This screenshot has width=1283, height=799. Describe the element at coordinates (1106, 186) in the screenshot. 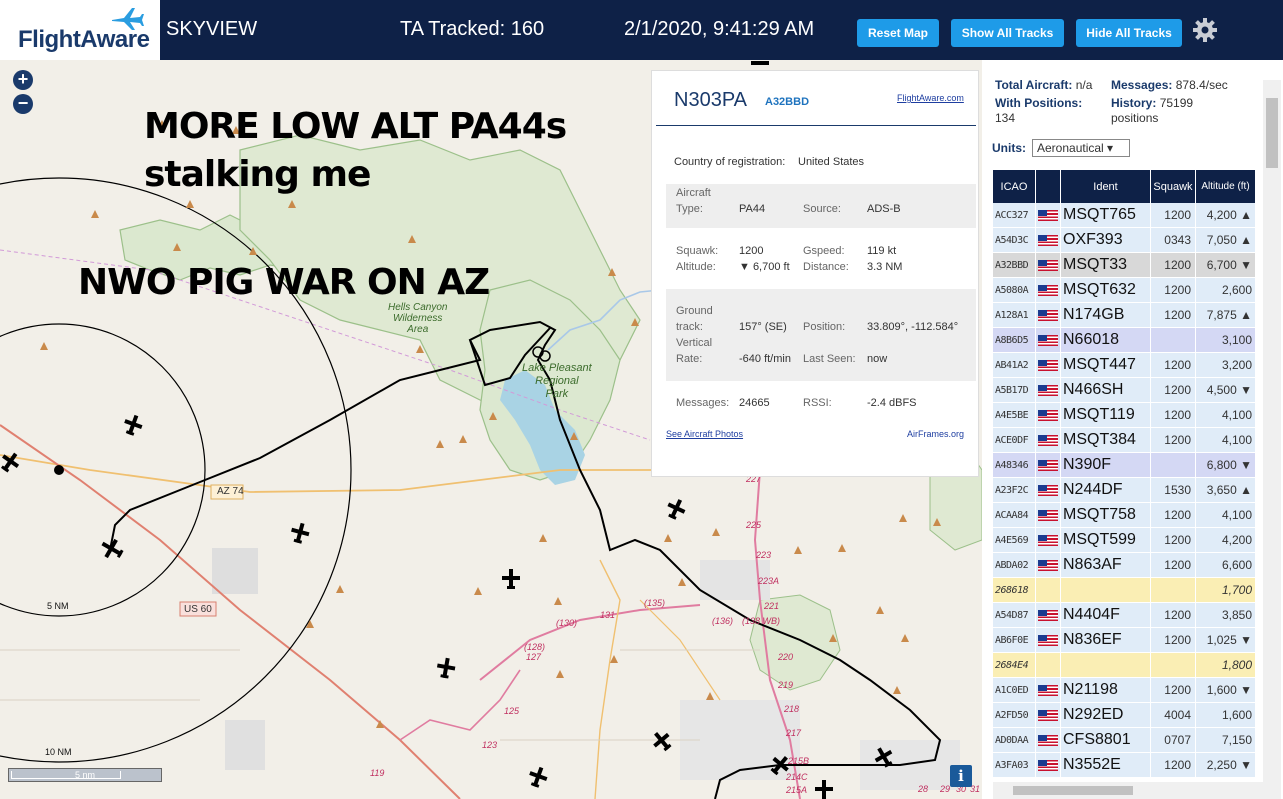

I see `header-ident: Ident` at that location.